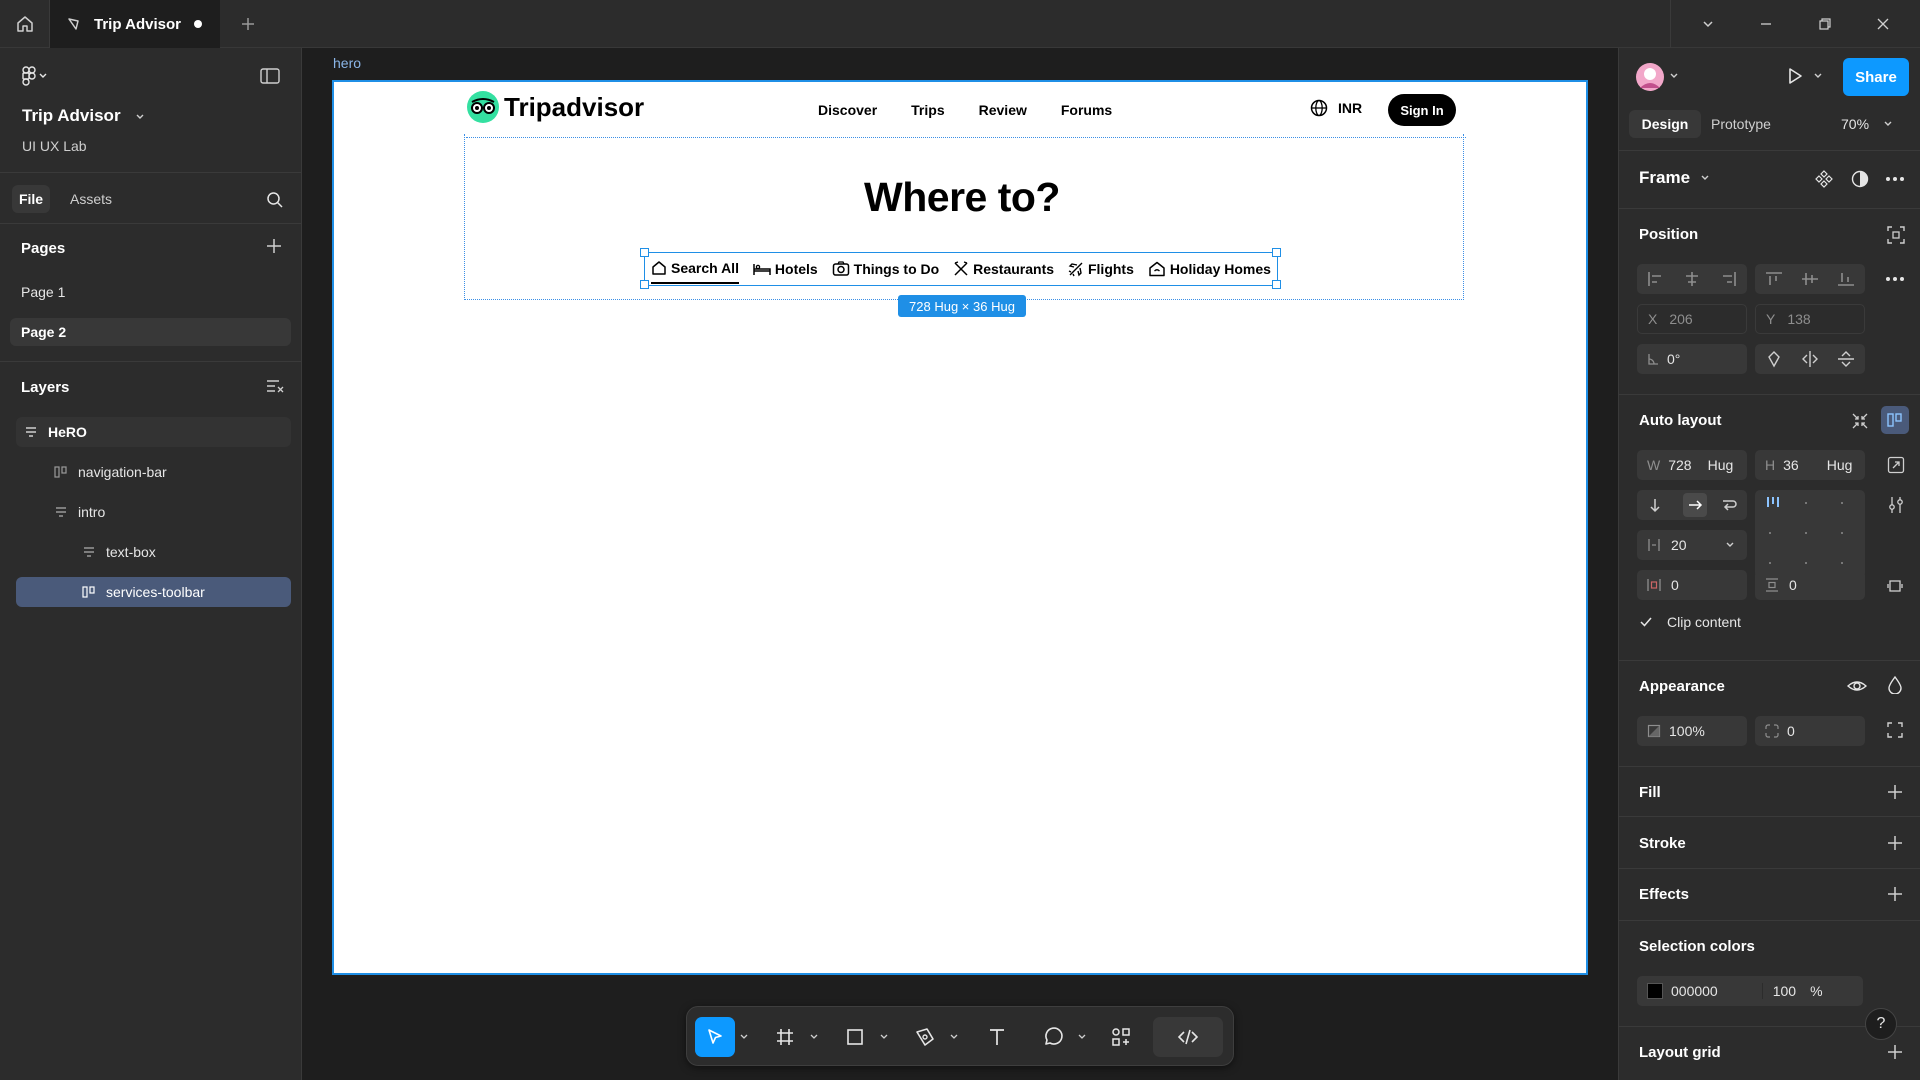 The image size is (1920, 1080). I want to click on layer-filter-icon, so click(275, 386).